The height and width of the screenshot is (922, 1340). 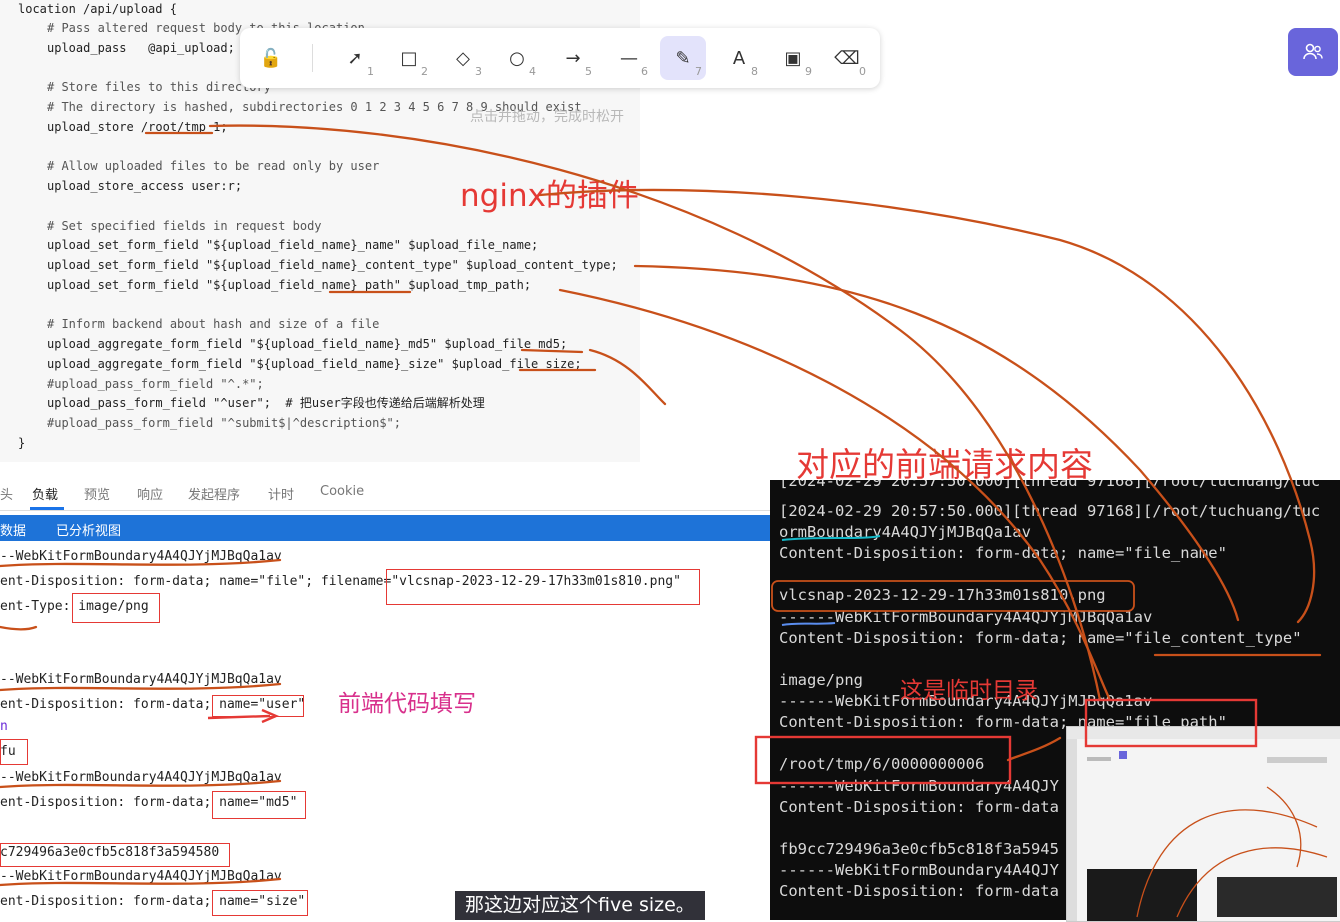 I want to click on screen-thumbnail, so click(x=1203, y=824).